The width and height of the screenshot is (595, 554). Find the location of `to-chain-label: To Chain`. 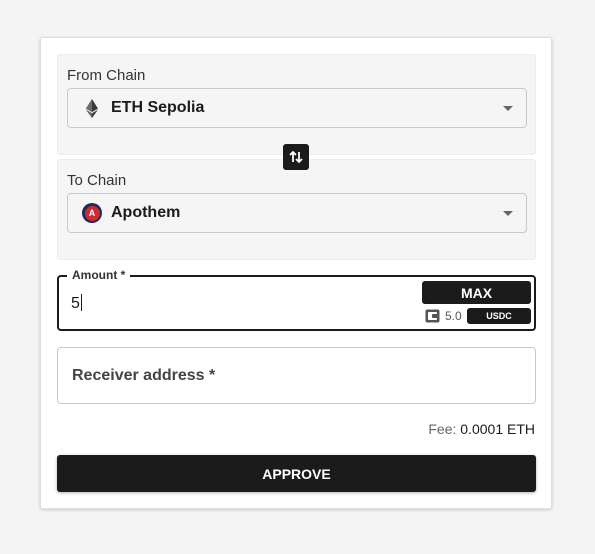

to-chain-label: To Chain is located at coordinates (97, 180).